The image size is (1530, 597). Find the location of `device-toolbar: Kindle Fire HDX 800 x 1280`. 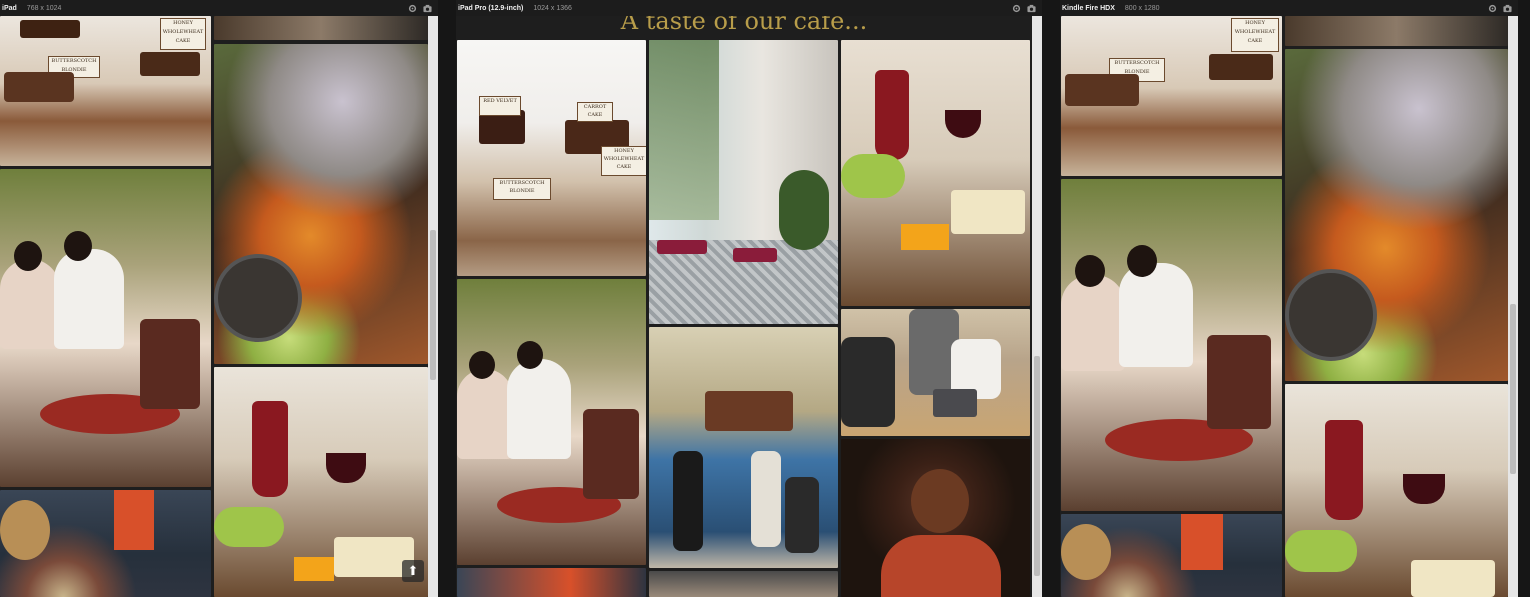

device-toolbar: Kindle Fire HDX 800 x 1280 is located at coordinates (1289, 8).